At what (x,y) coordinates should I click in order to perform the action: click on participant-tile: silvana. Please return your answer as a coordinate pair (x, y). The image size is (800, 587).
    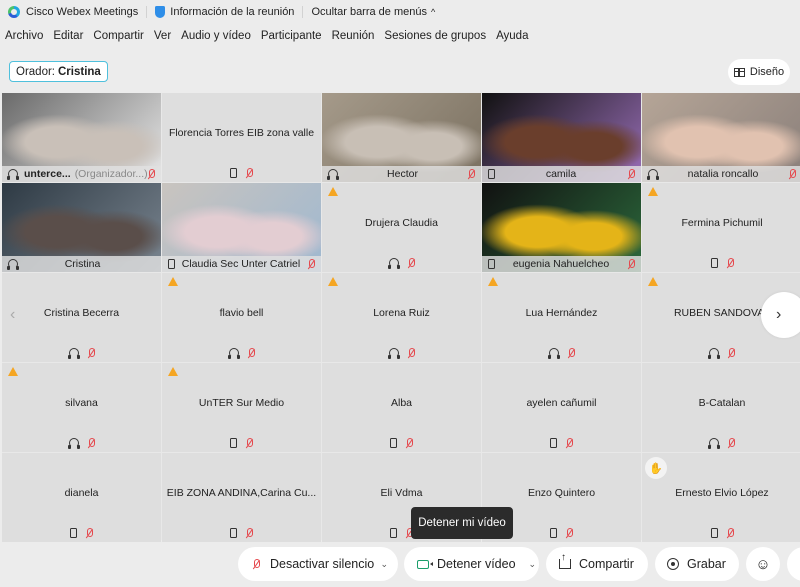
    Looking at the image, I should click on (81, 407).